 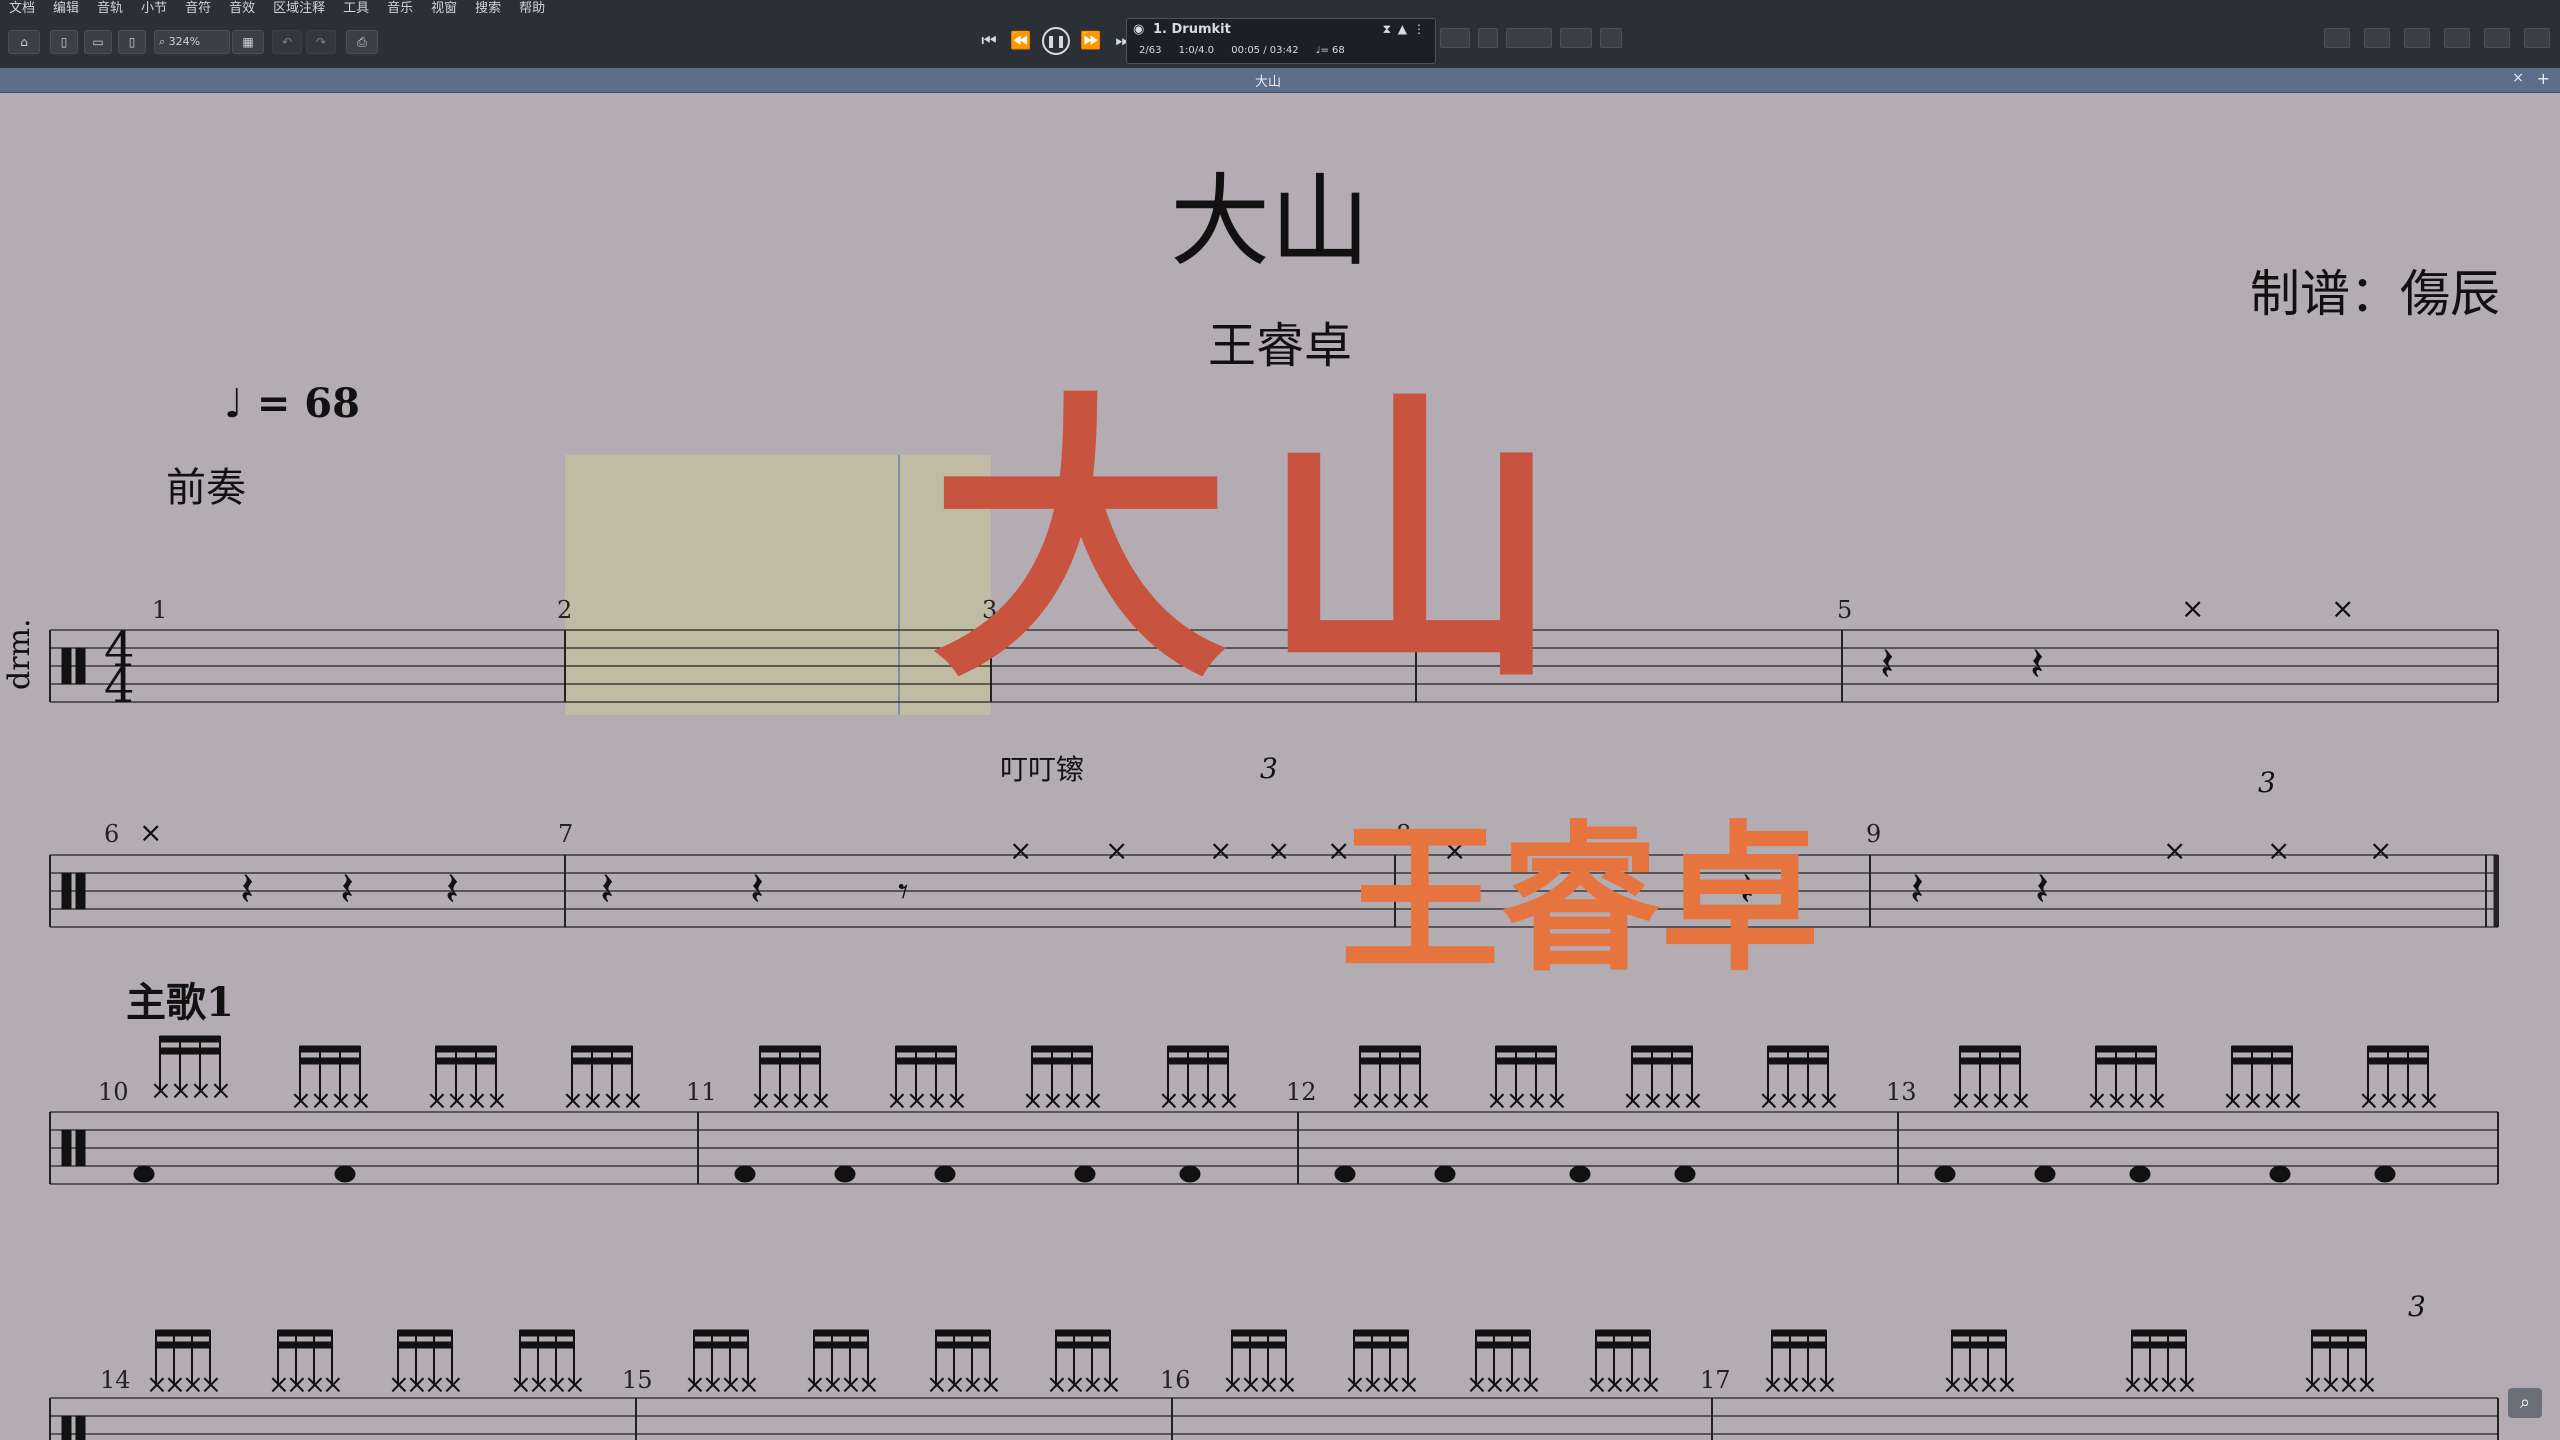 I want to click on measure-number: 11, so click(x=701, y=1092).